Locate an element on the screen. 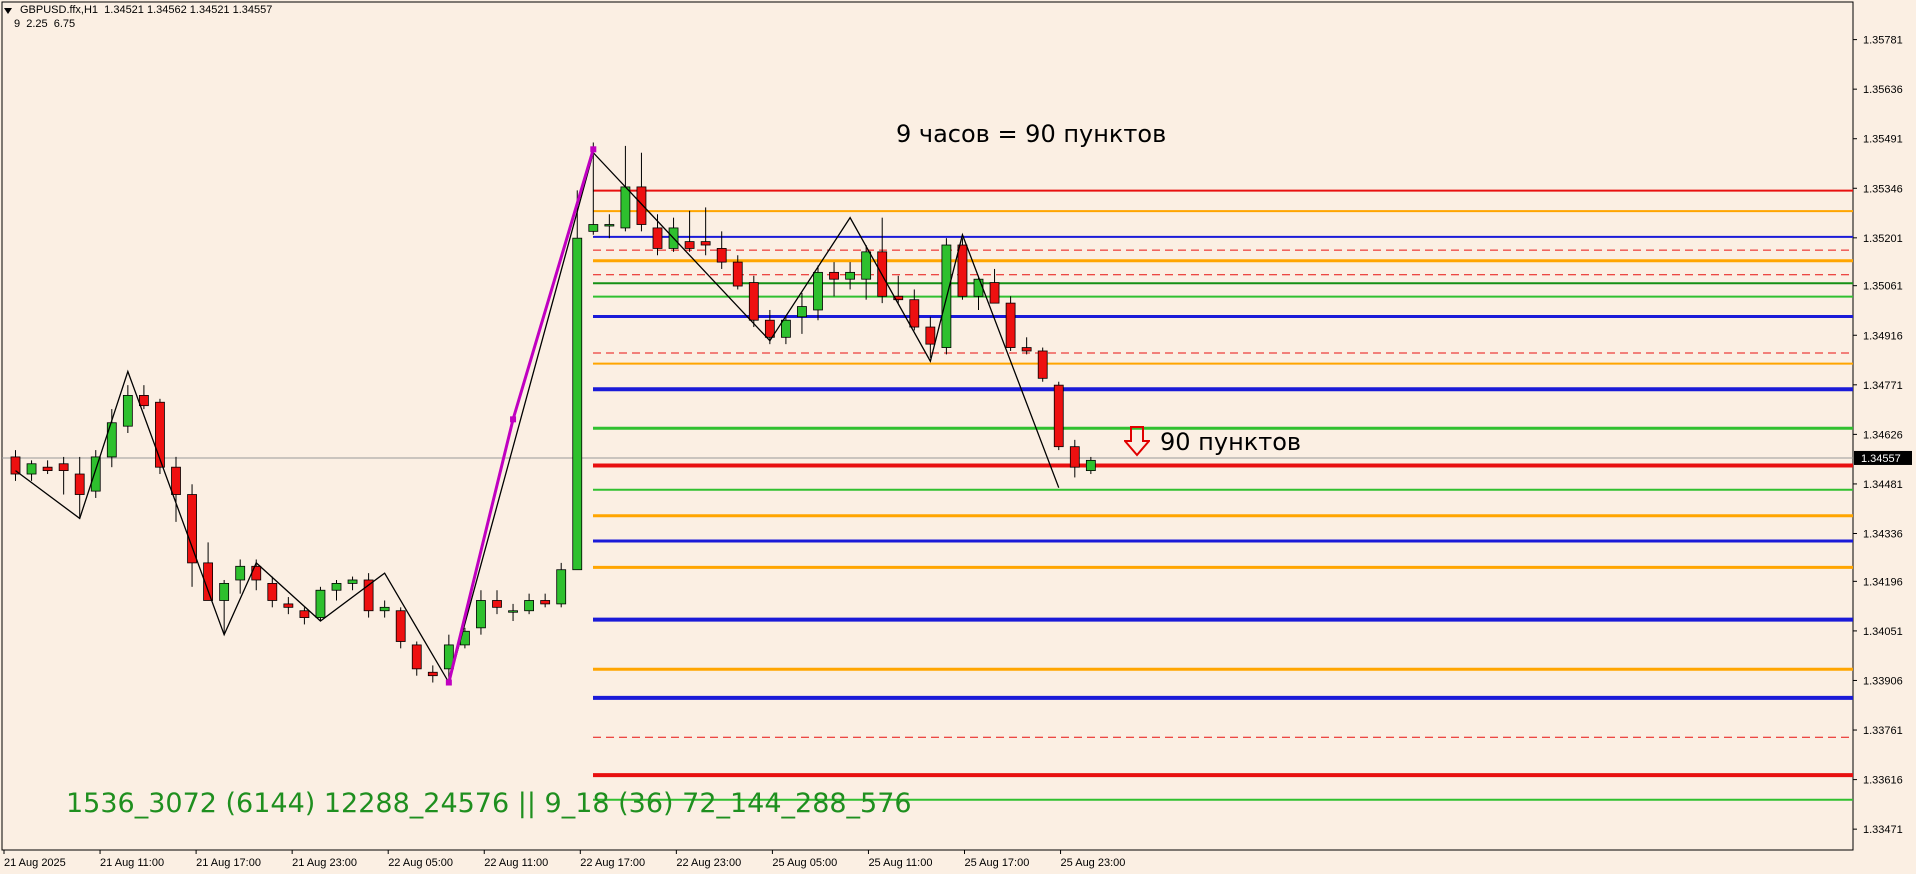 Image resolution: width=1916 pixels, height=874 pixels. y-tick-label: 1.35061 is located at coordinates (1883, 287).